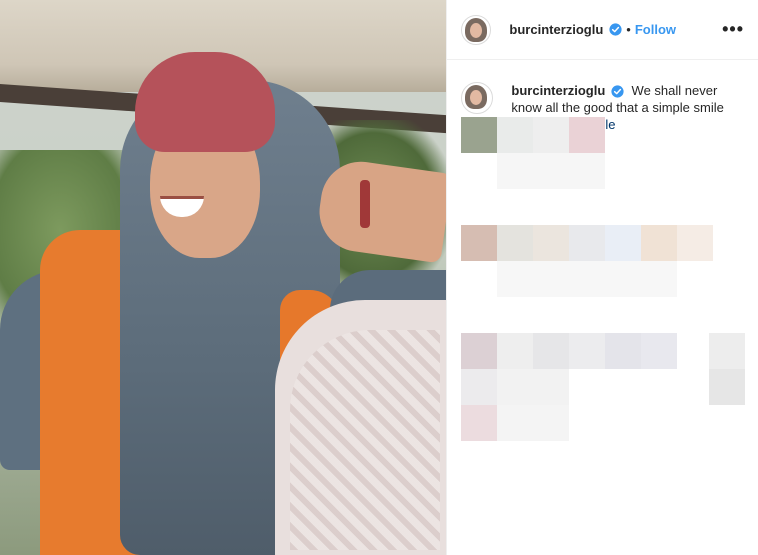 The image size is (758, 555). I want to click on photo-bracelet, so click(365, 204).